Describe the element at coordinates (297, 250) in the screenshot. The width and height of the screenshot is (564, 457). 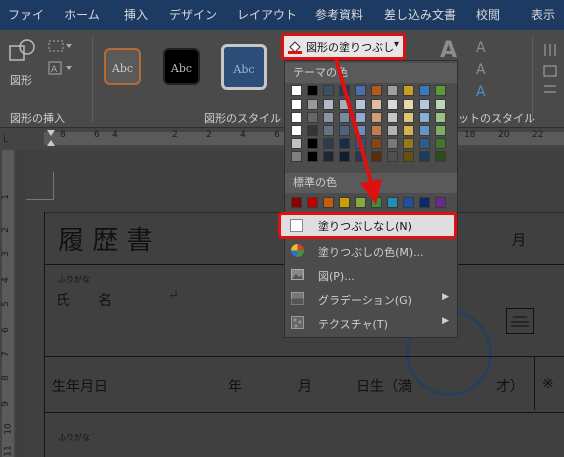
I see `color-wheel-icon` at that location.